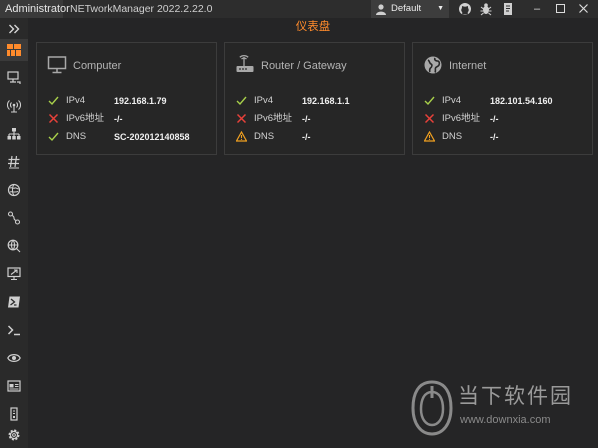 This screenshot has height=448, width=598. Describe the element at coordinates (515, 396) in the screenshot. I see `watermark-text: 当下软件园` at that location.